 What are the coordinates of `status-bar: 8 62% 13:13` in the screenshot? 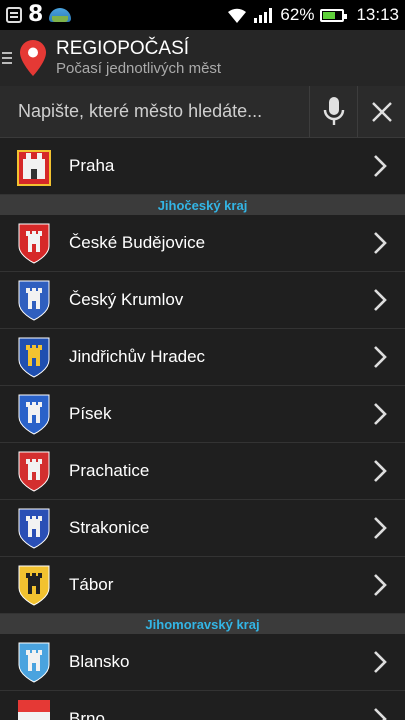 It's located at (202, 15).